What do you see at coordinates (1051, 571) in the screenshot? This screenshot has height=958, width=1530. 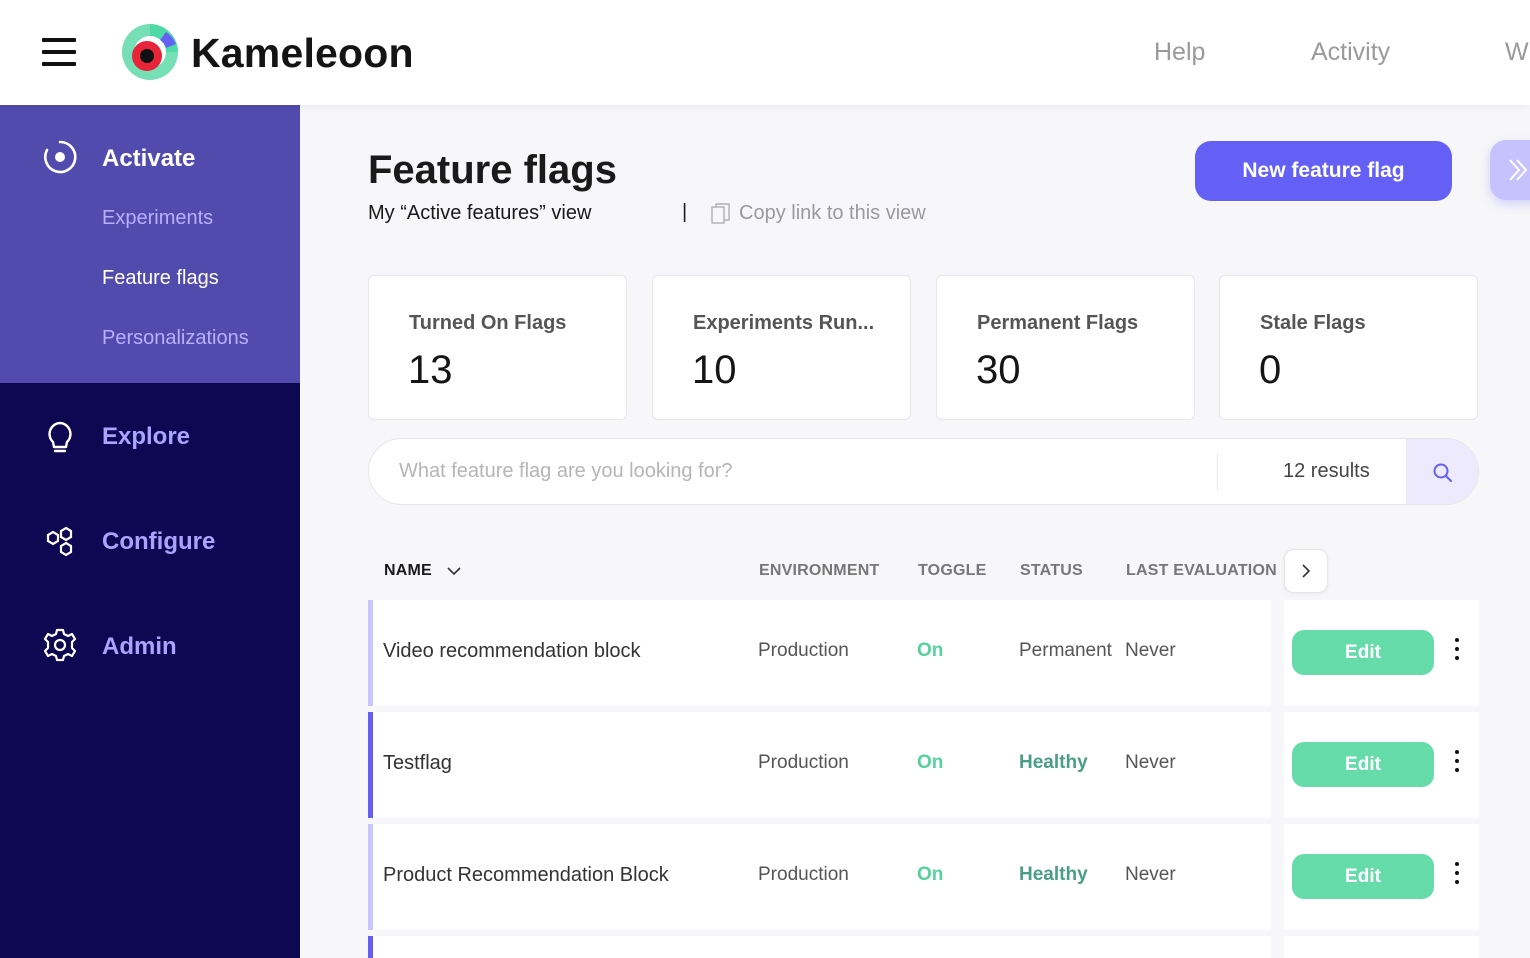 I see `column-header-status: STATUS` at bounding box center [1051, 571].